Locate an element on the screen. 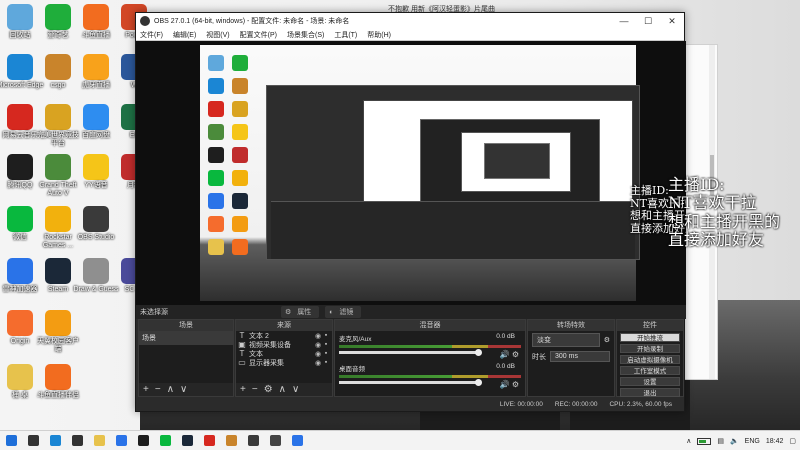  menu-profile: 配置文件(P) is located at coordinates (258, 35).